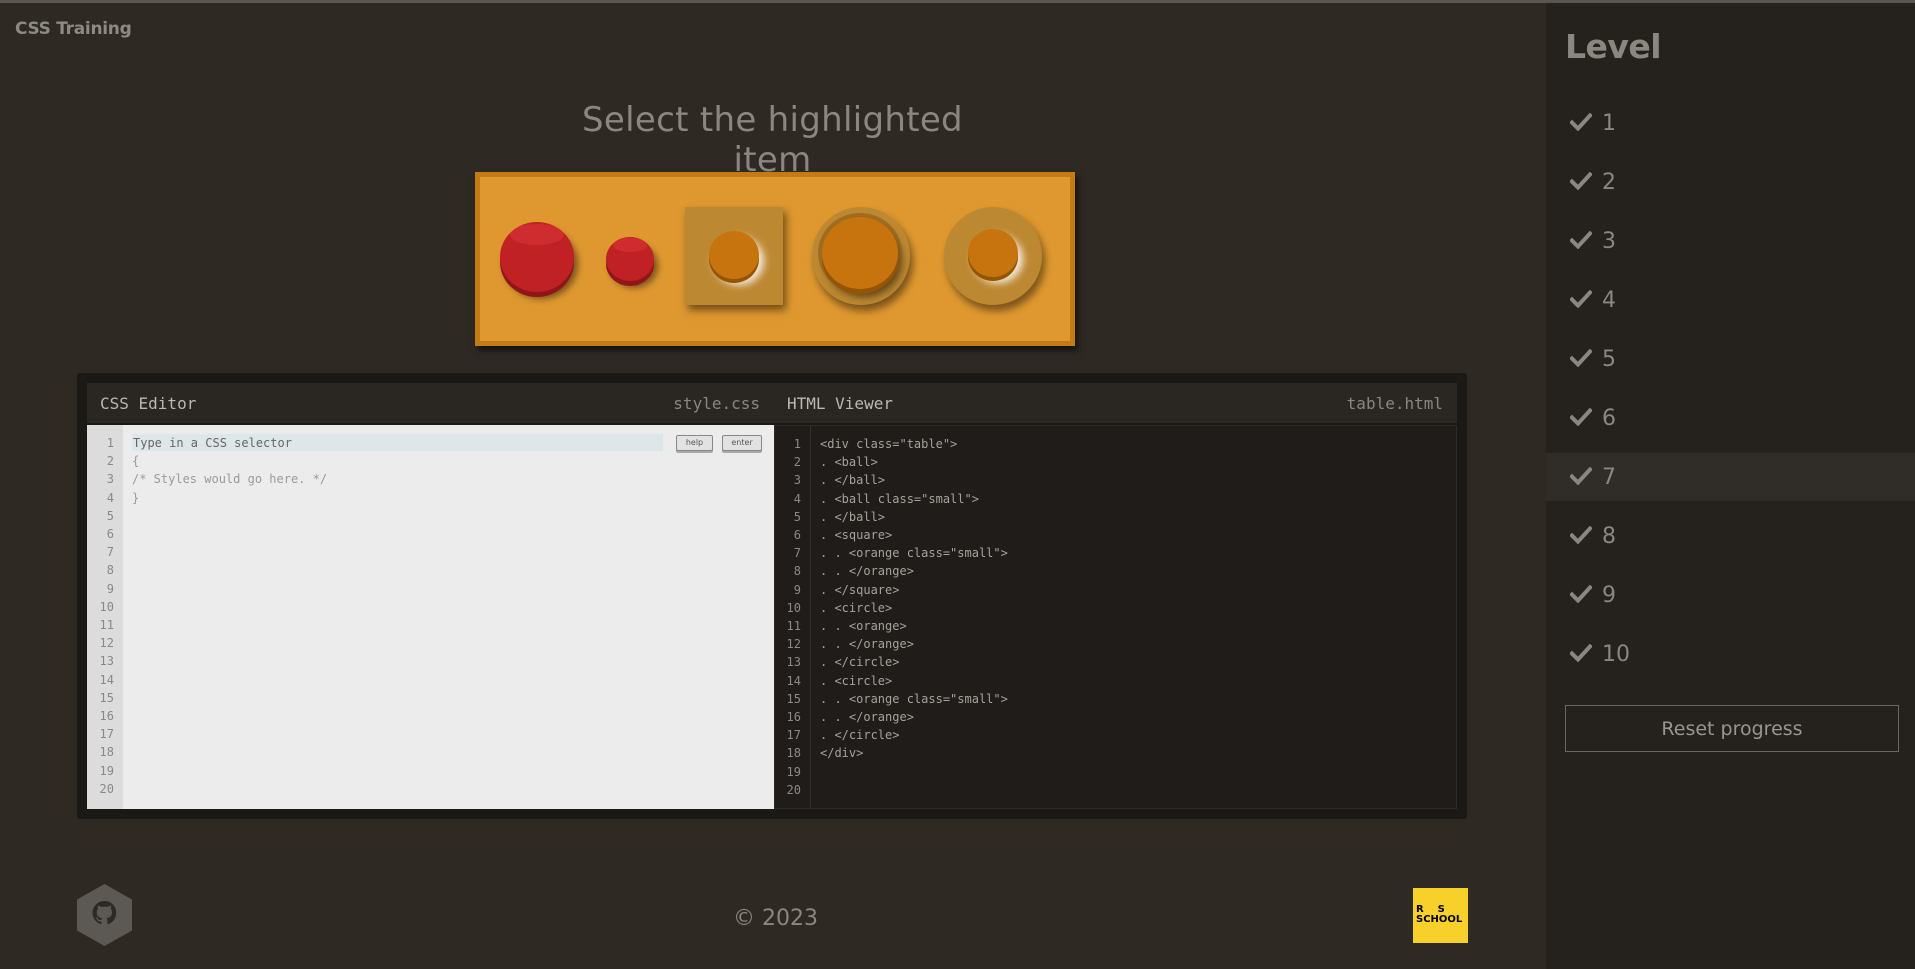 Image resolution: width=1915 pixels, height=969 pixels. What do you see at coordinates (993, 253) in the screenshot?
I see `orange-small-in-circle` at bounding box center [993, 253].